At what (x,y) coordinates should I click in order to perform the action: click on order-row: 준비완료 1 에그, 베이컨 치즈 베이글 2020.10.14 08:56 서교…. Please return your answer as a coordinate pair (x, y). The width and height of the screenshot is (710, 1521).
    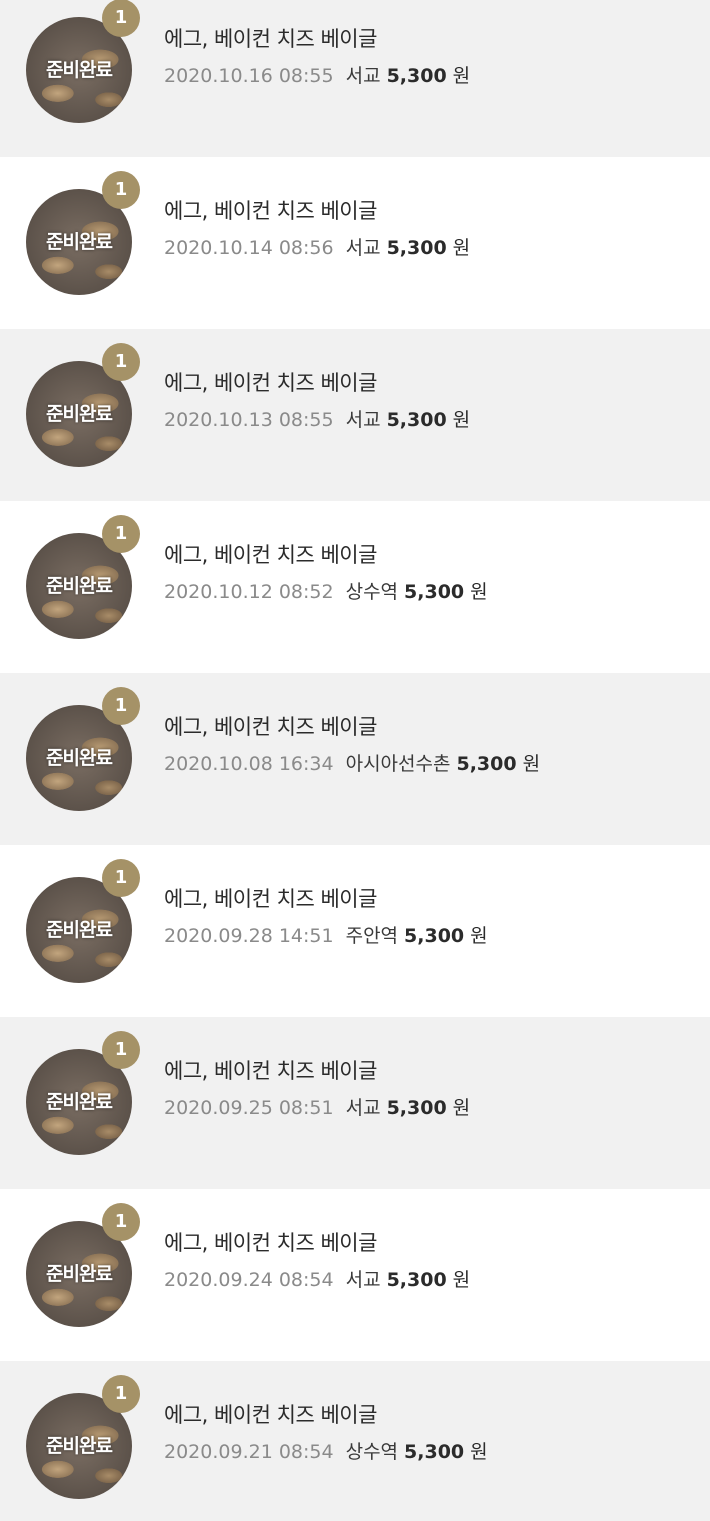
    Looking at the image, I should click on (355, 243).